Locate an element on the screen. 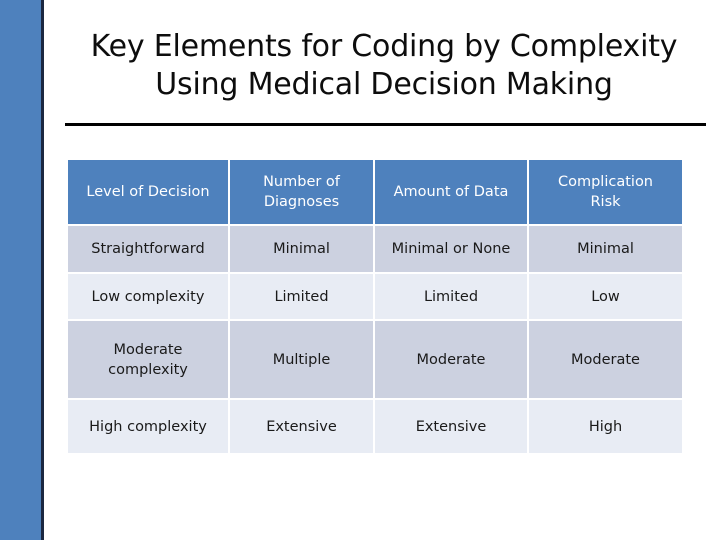 This screenshot has height=540, width=720. cell-data: Minimal or None is located at coordinates (451, 249).